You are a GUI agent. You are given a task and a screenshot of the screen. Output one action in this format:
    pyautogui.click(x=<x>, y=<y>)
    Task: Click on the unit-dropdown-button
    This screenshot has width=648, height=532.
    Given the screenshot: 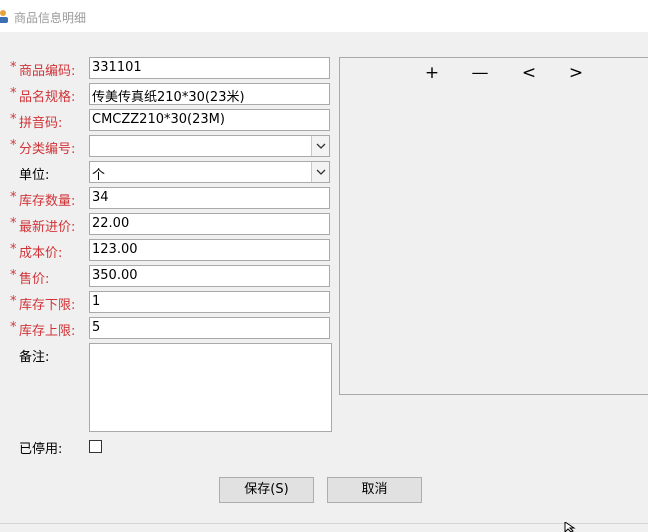 What is the action you would take?
    pyautogui.click(x=320, y=172)
    